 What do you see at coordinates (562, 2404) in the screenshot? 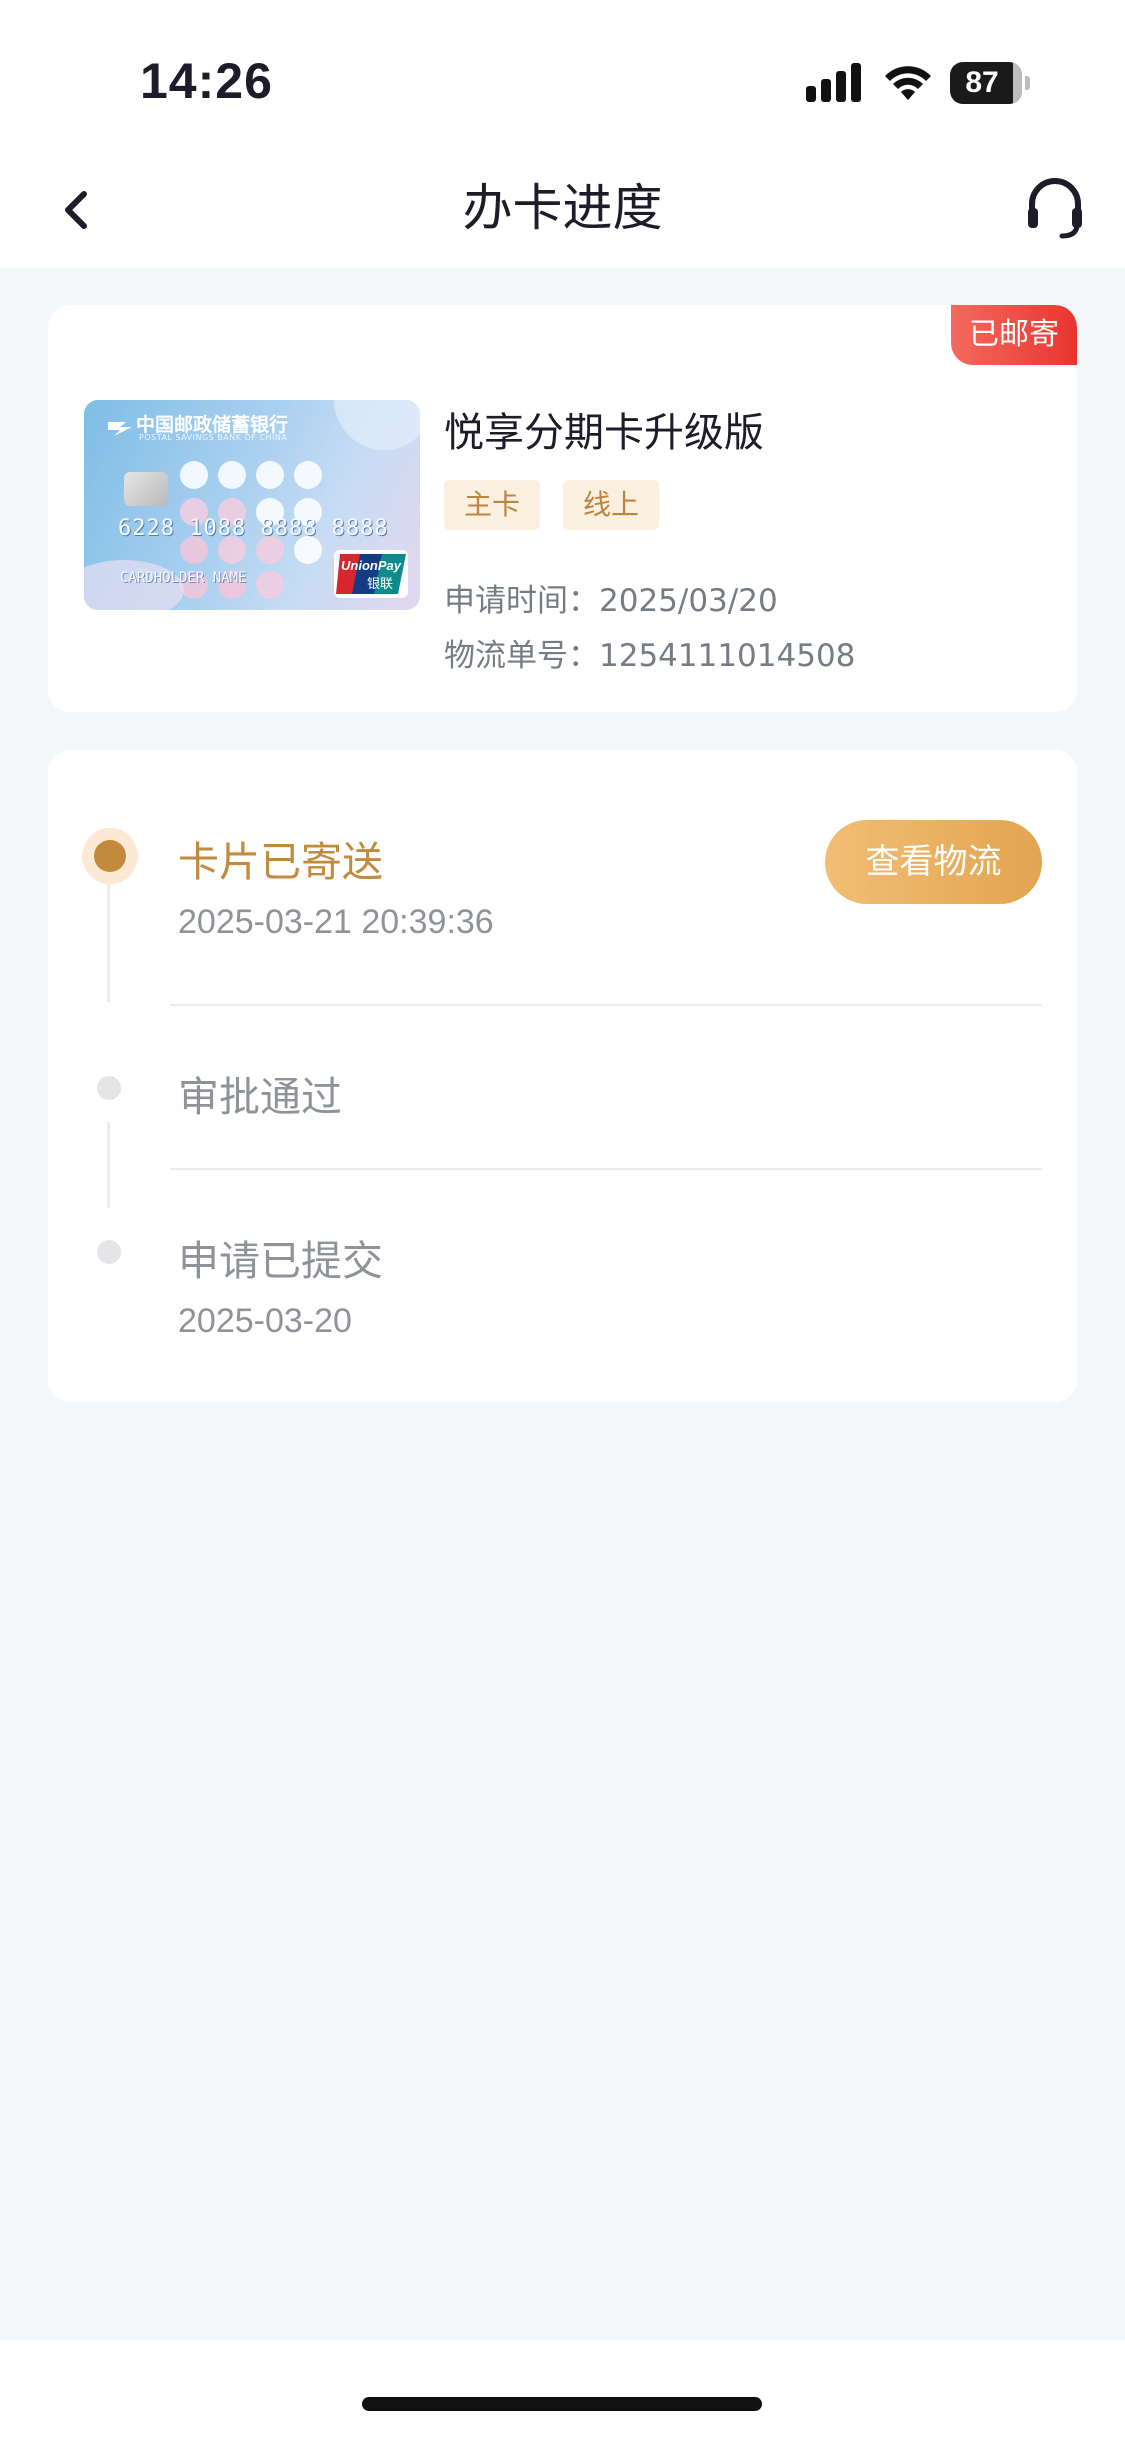
I see `home-indicator` at bounding box center [562, 2404].